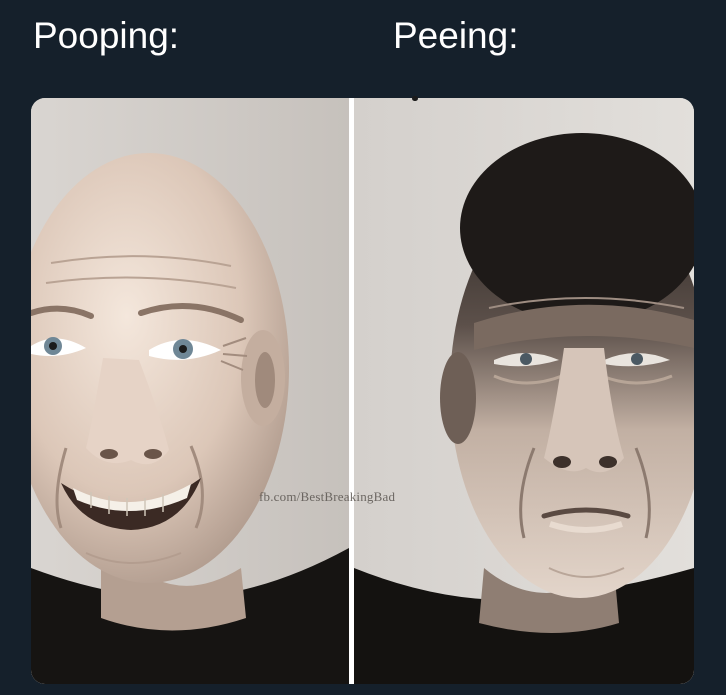 The height and width of the screenshot is (695, 726). What do you see at coordinates (415, 98) in the screenshot?
I see `top-speck` at bounding box center [415, 98].